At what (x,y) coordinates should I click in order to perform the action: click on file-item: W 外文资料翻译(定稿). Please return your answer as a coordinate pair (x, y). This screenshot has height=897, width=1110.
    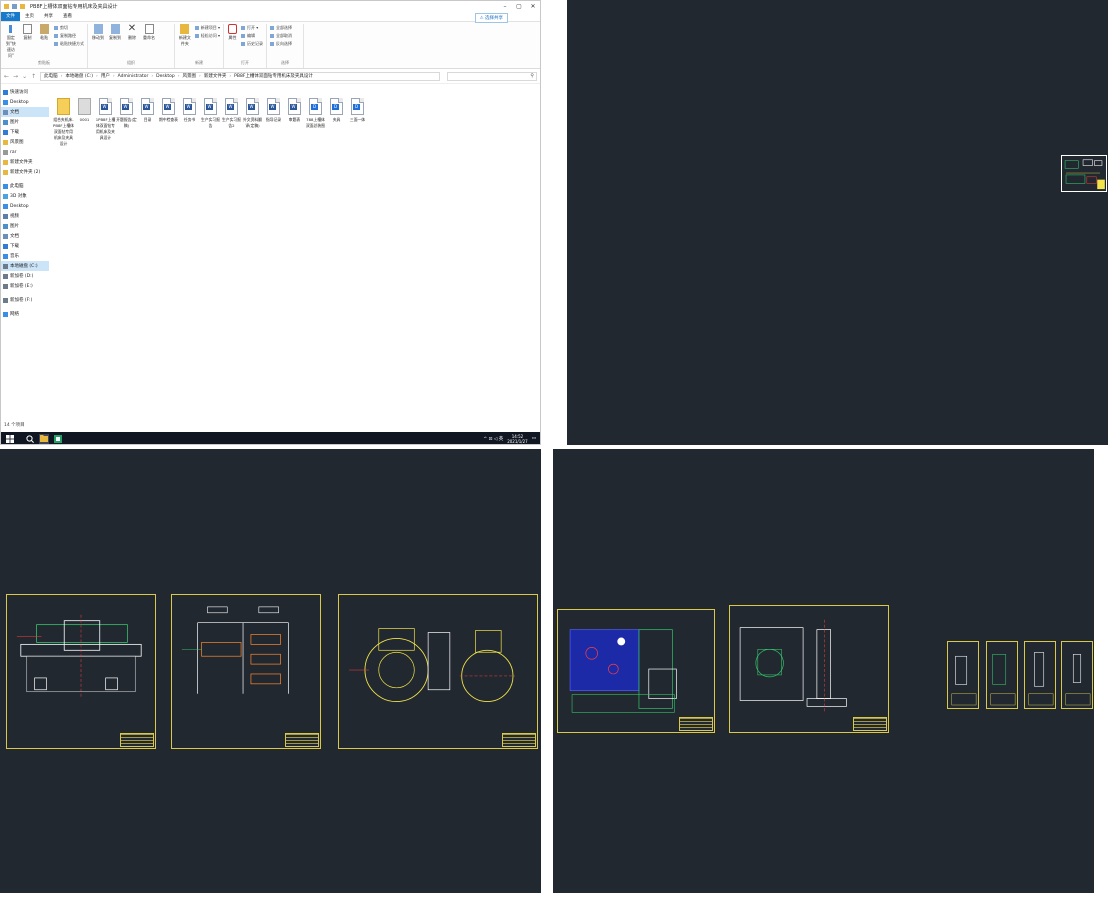
    Looking at the image, I should click on (252, 122).